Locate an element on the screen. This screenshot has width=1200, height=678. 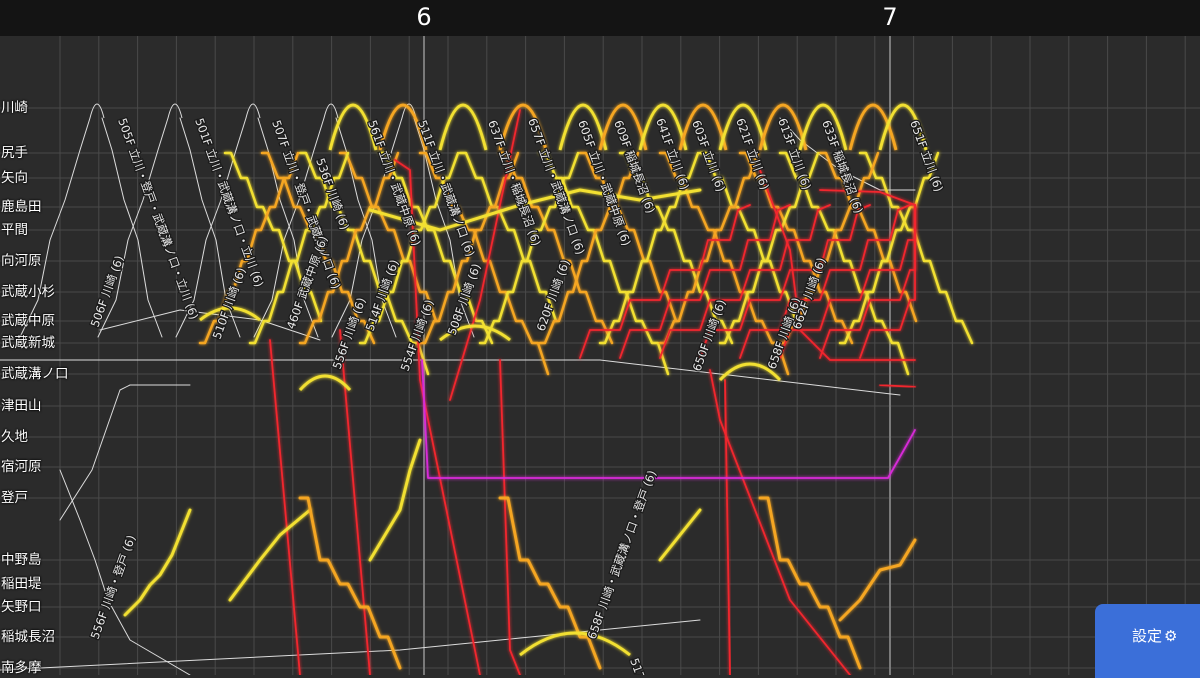
station-label: 登戸 is located at coordinates (14, 498).